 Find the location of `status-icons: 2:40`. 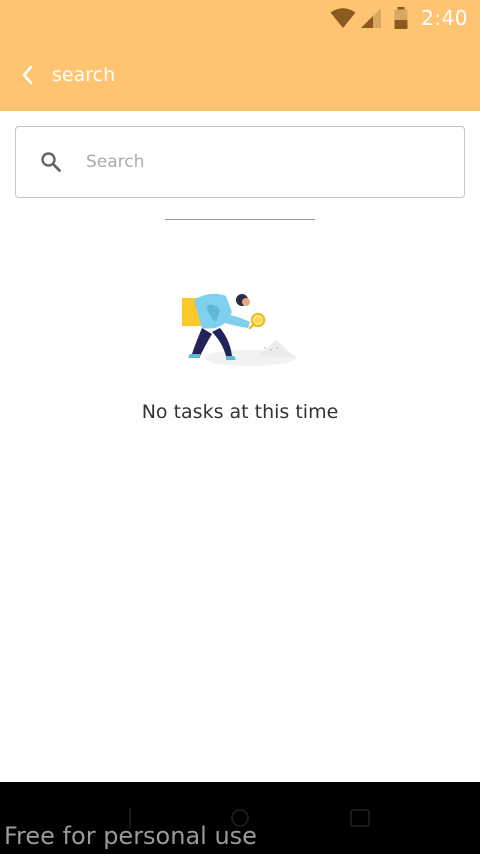

status-icons: 2:40 is located at coordinates (399, 18).